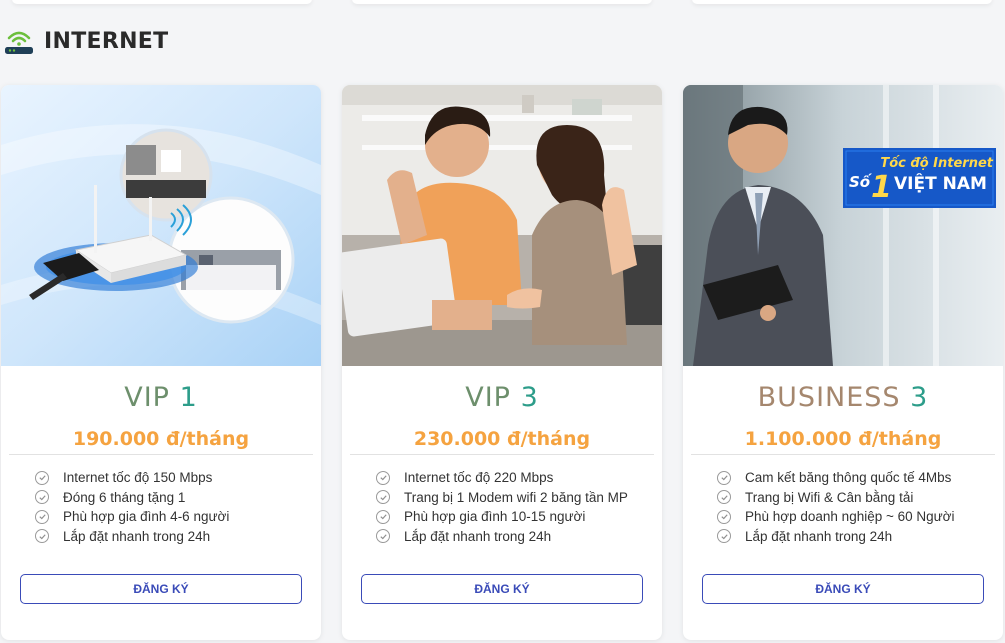  I want to click on list-item: Đóng 6 tháng tặng 1, so click(176, 498).